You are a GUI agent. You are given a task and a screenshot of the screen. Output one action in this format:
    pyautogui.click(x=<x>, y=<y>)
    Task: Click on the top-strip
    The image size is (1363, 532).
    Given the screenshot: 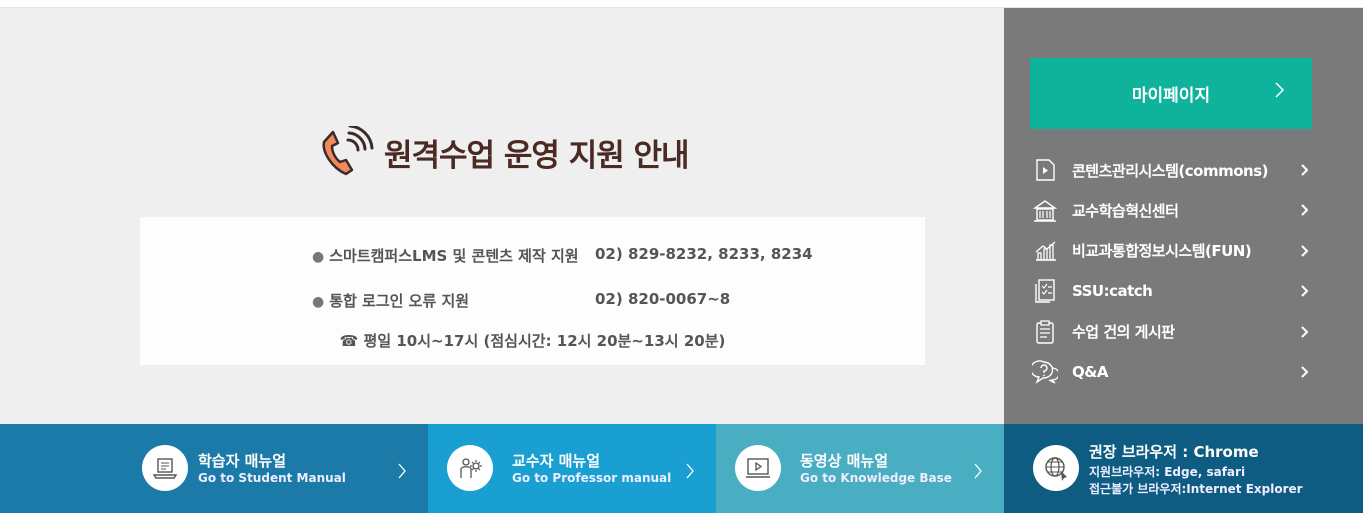 What is the action you would take?
    pyautogui.click(x=681, y=4)
    